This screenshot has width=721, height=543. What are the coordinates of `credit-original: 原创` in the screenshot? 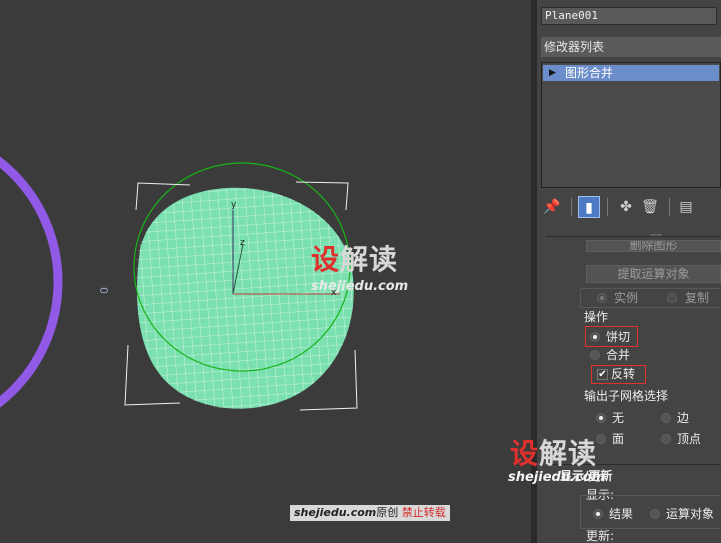 It's located at (387, 512).